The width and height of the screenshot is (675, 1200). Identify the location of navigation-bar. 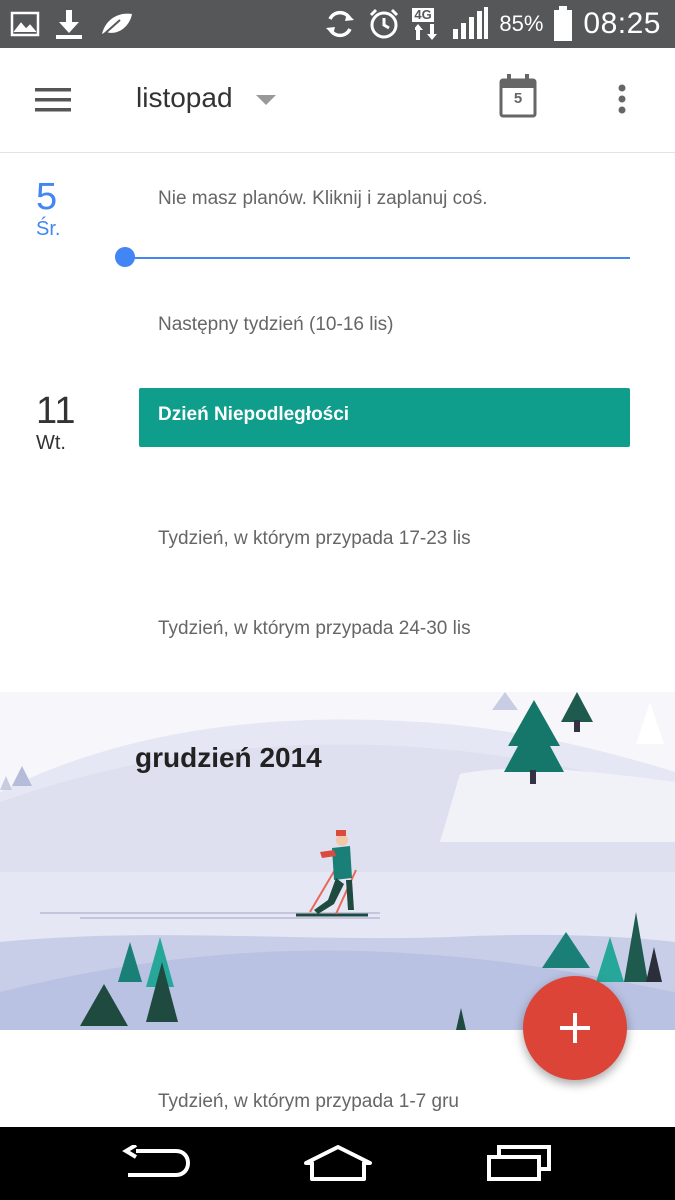
(337, 1163).